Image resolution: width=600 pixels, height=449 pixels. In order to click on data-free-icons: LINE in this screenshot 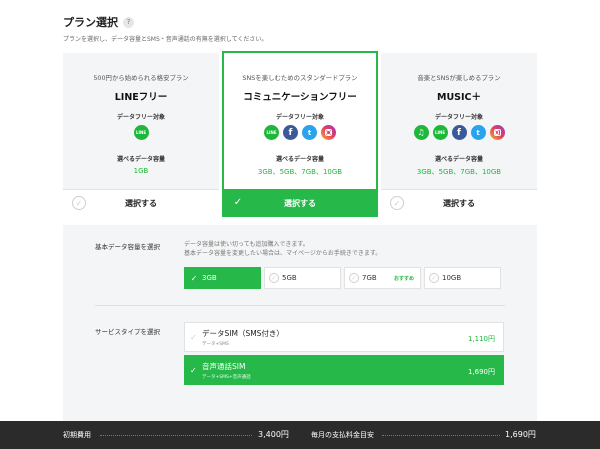, I will do `click(141, 132)`.